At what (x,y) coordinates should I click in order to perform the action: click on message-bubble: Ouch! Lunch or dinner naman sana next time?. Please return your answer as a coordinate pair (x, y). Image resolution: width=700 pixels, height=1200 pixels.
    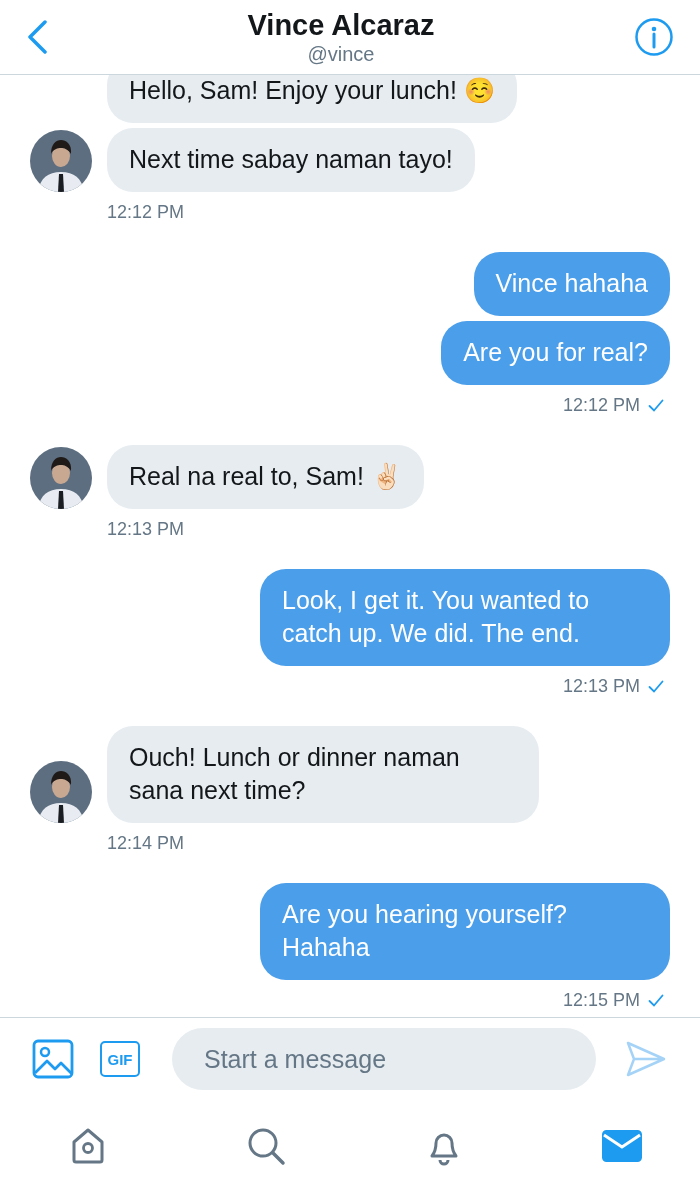
    Looking at the image, I should click on (323, 774).